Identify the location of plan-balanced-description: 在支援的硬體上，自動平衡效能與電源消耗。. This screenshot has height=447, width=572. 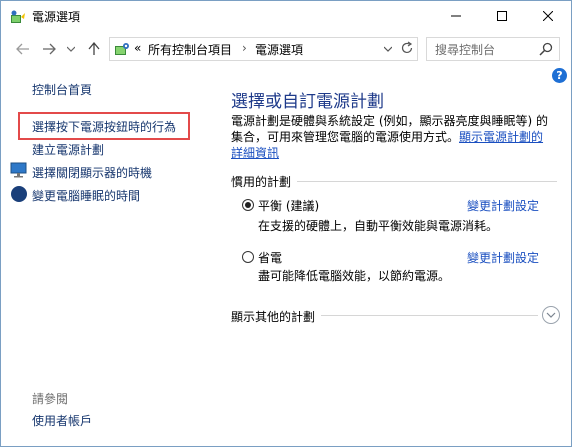
(378, 226).